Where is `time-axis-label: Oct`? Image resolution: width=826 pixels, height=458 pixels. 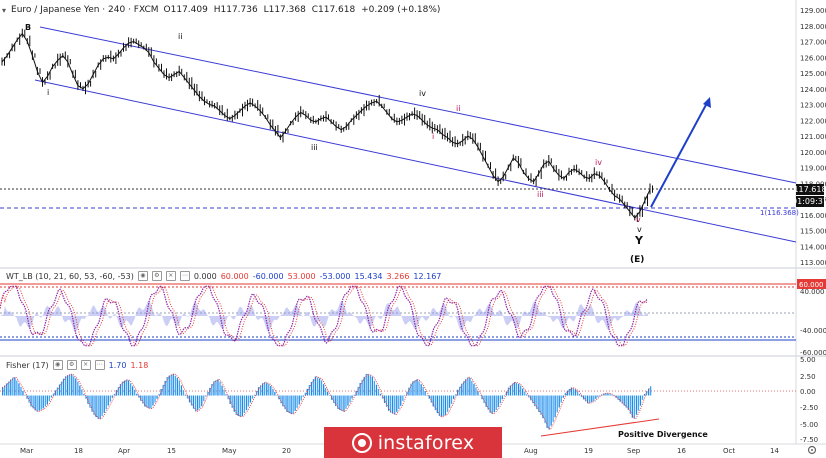
time-axis-label: Oct is located at coordinates (729, 451).